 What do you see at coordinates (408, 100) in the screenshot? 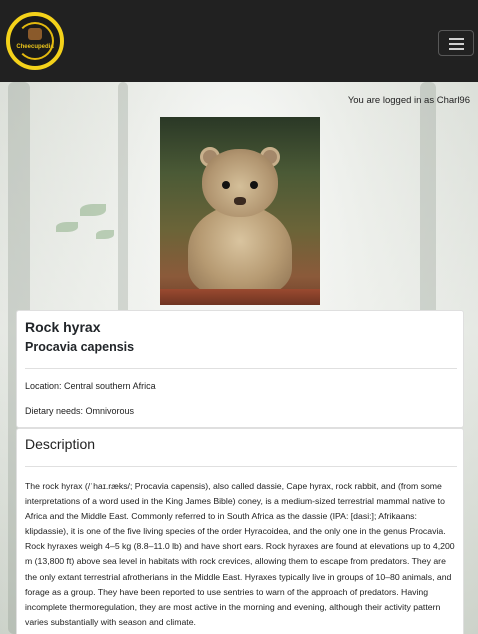
I see `login-status: You are logged in as Charl96` at bounding box center [408, 100].